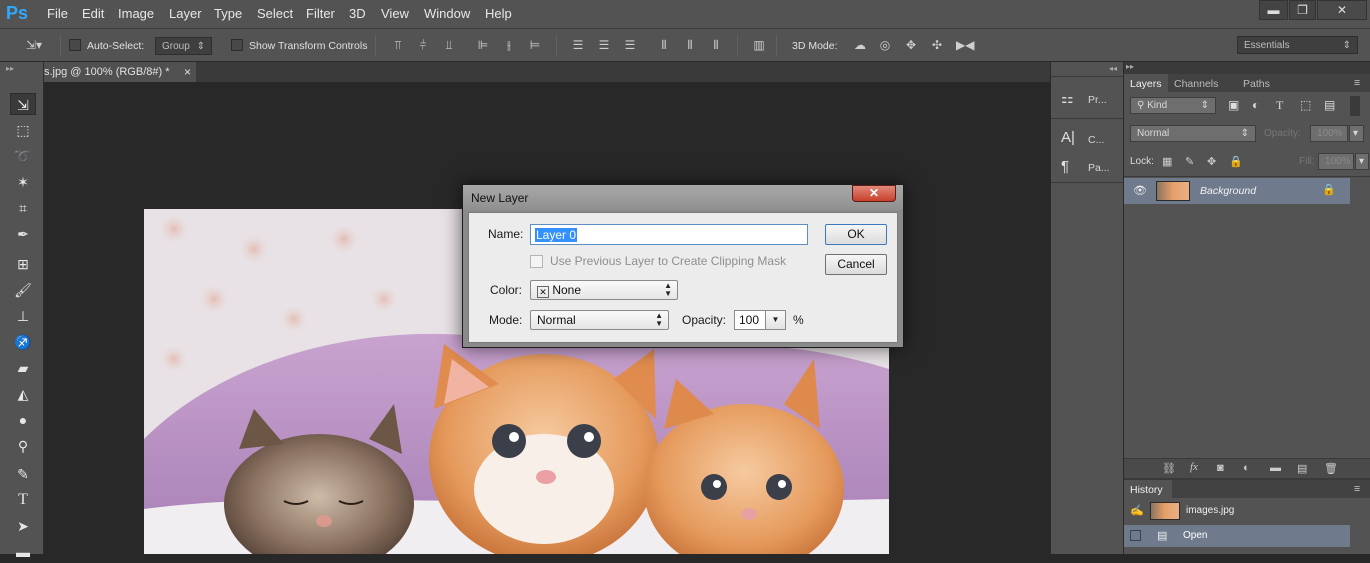 Image resolution: width=1370 pixels, height=563 pixels. I want to click on align-hcenter-icon: ⫲, so click(509, 45).